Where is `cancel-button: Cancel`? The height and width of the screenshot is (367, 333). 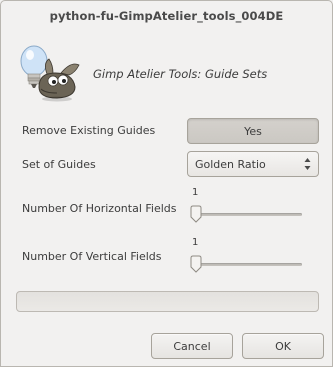 cancel-button: Cancel is located at coordinates (192, 346).